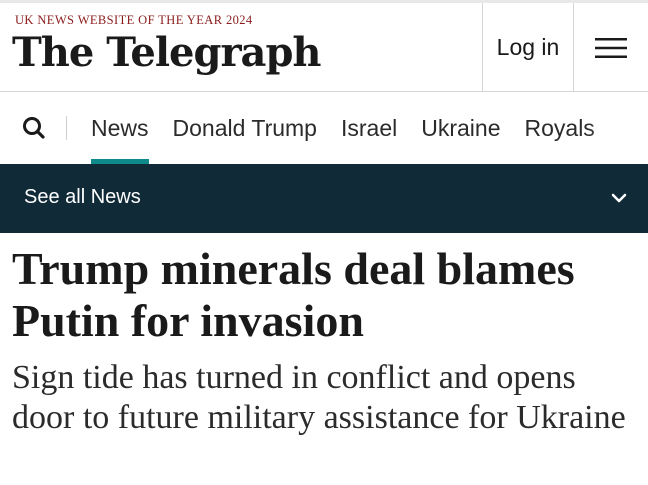  What do you see at coordinates (34, 128) in the screenshot?
I see `search-icon` at bounding box center [34, 128].